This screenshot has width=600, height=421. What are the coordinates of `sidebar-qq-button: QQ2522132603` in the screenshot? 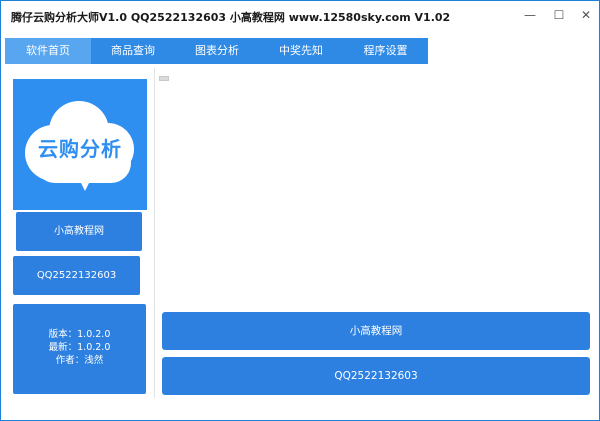 It's located at (76, 275).